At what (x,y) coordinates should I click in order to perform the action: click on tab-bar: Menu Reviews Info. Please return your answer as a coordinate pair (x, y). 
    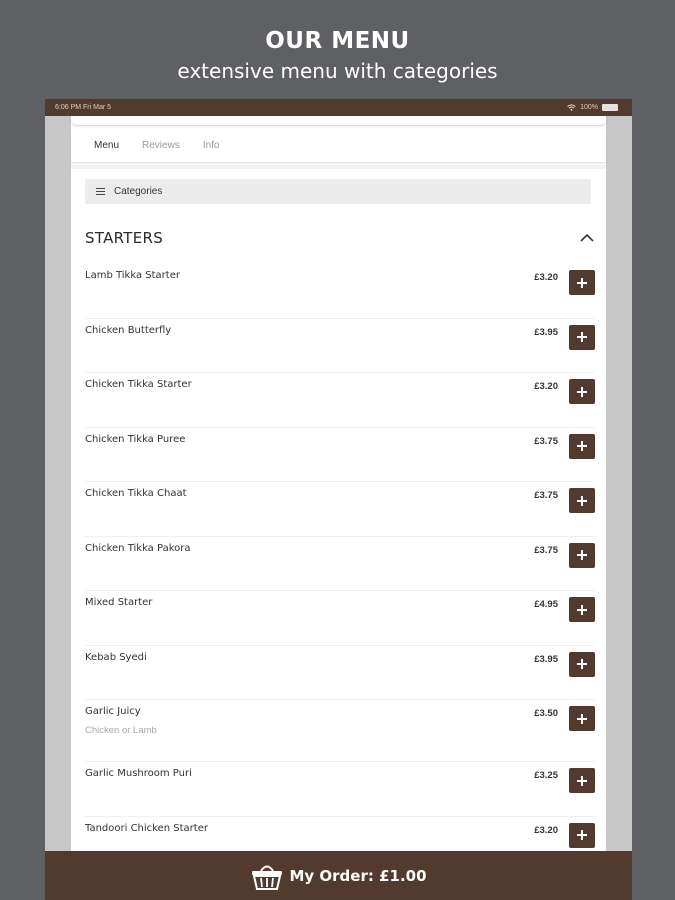
    Looking at the image, I should click on (338, 145).